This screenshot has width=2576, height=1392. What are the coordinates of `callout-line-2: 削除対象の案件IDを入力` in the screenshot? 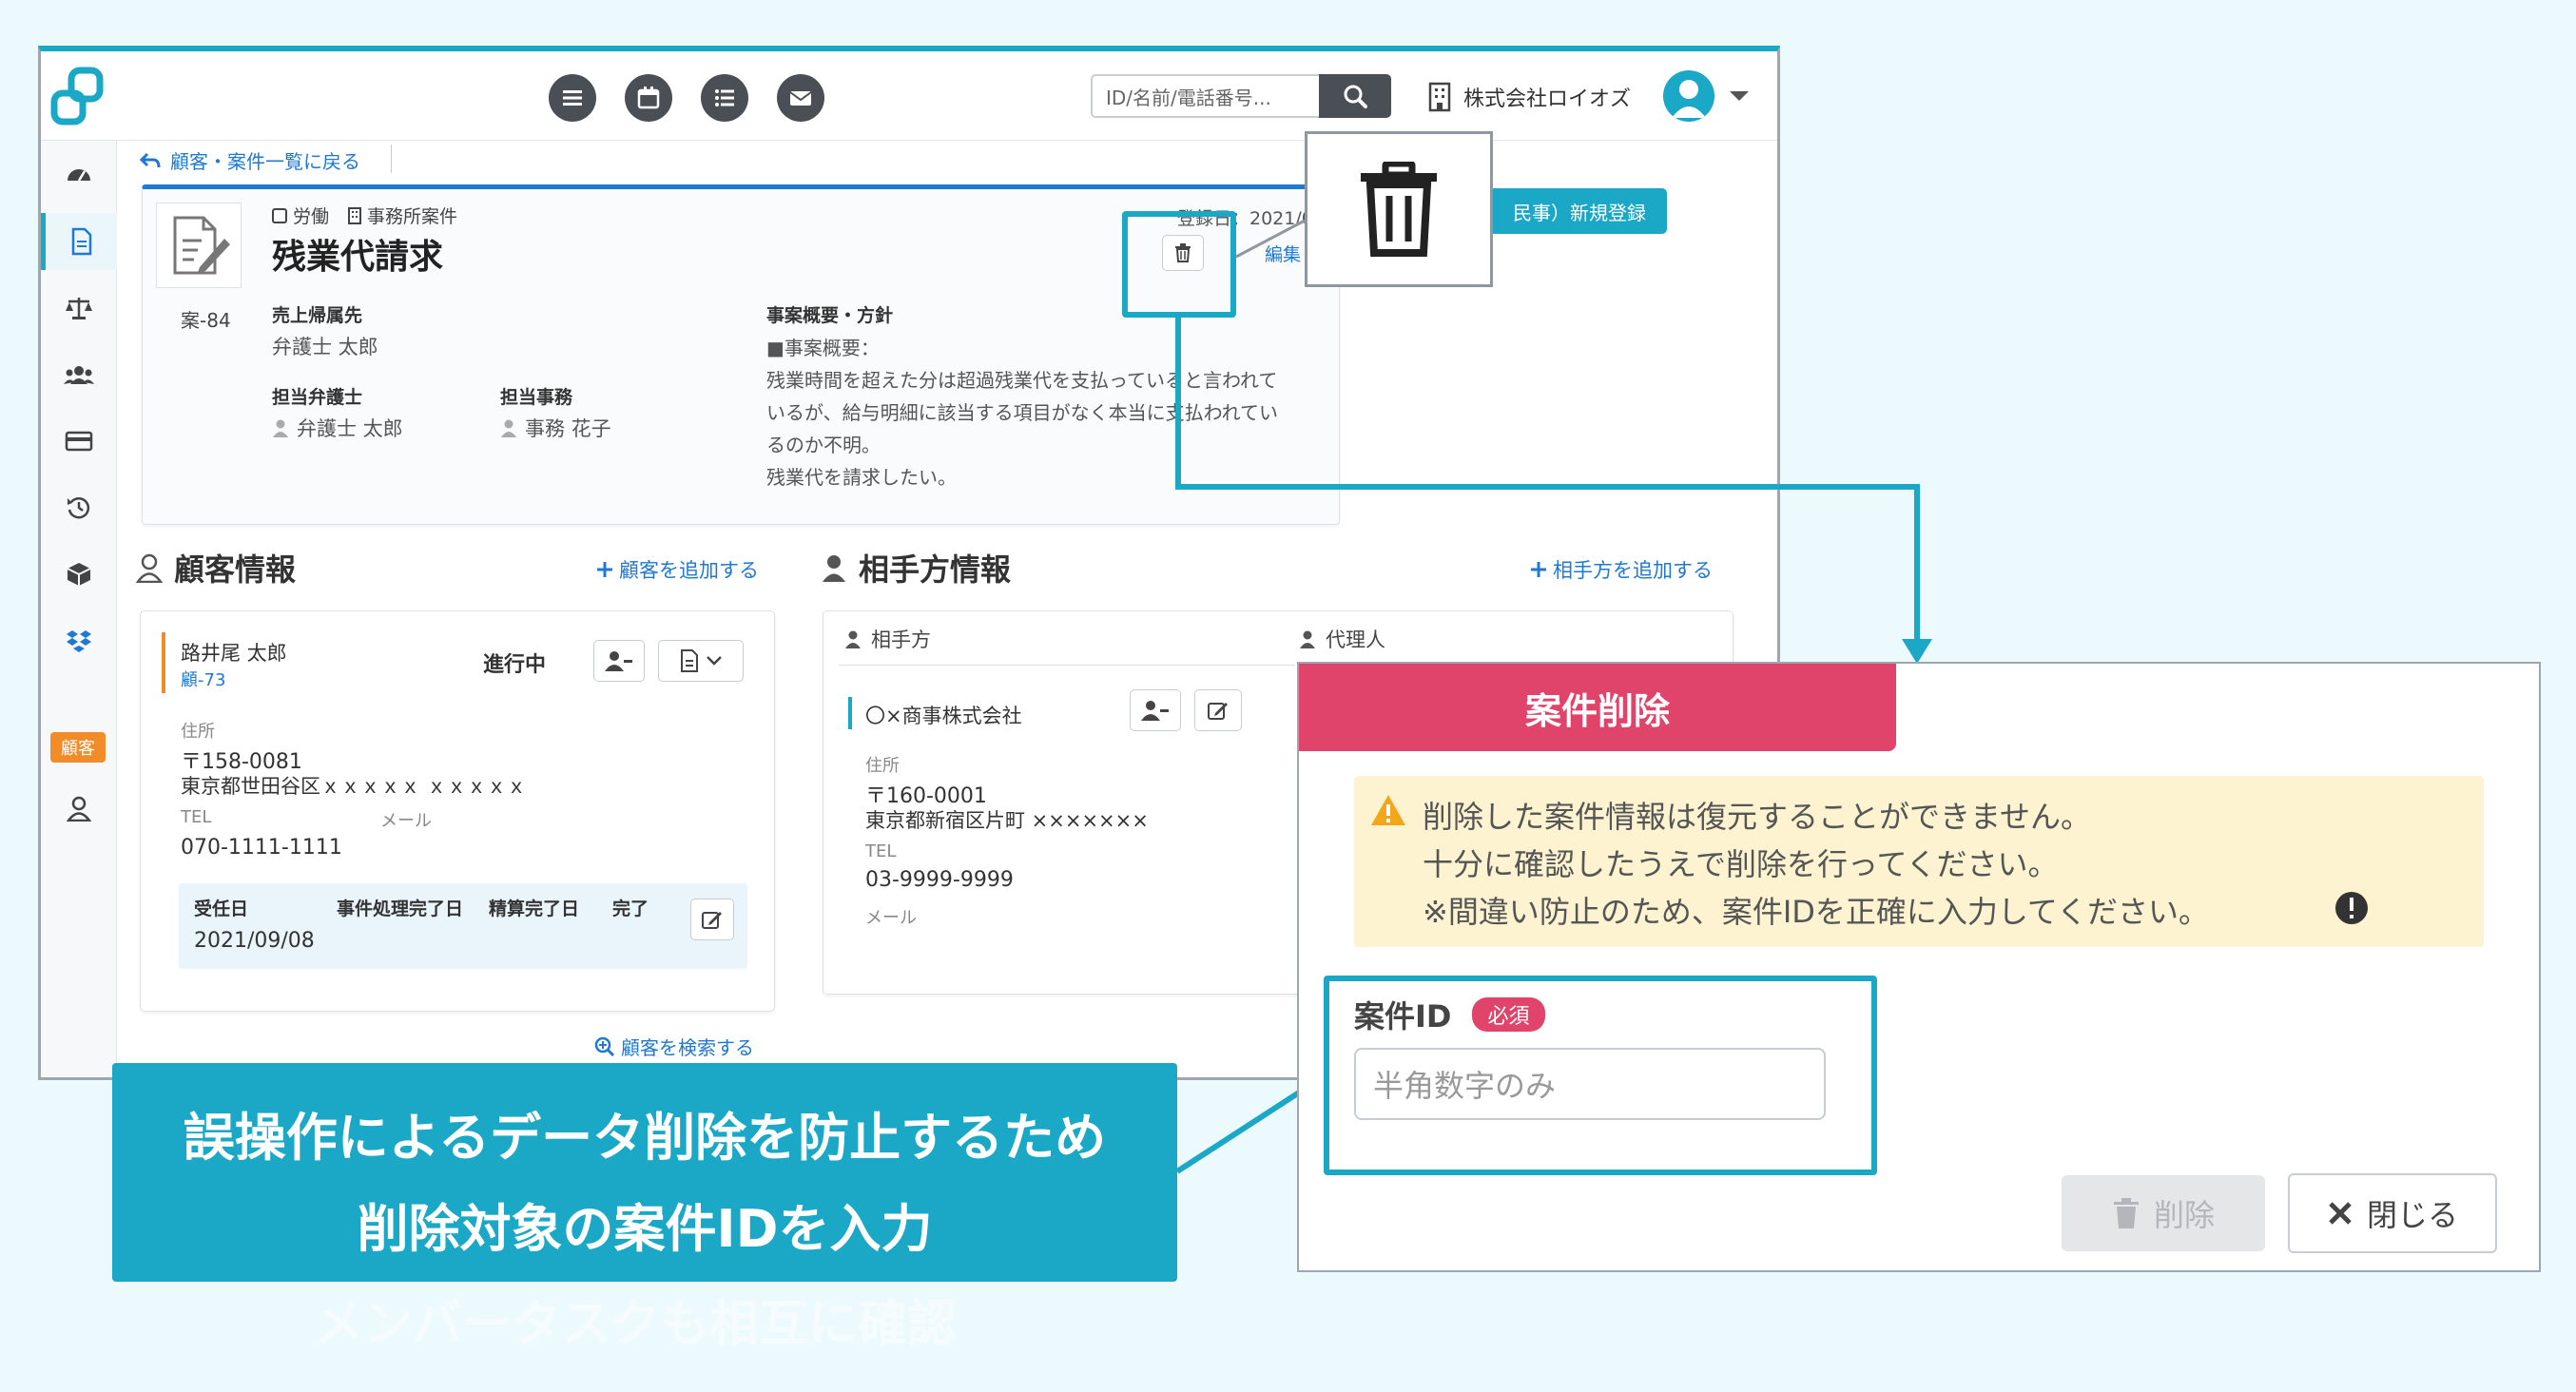 It's located at (645, 1229).